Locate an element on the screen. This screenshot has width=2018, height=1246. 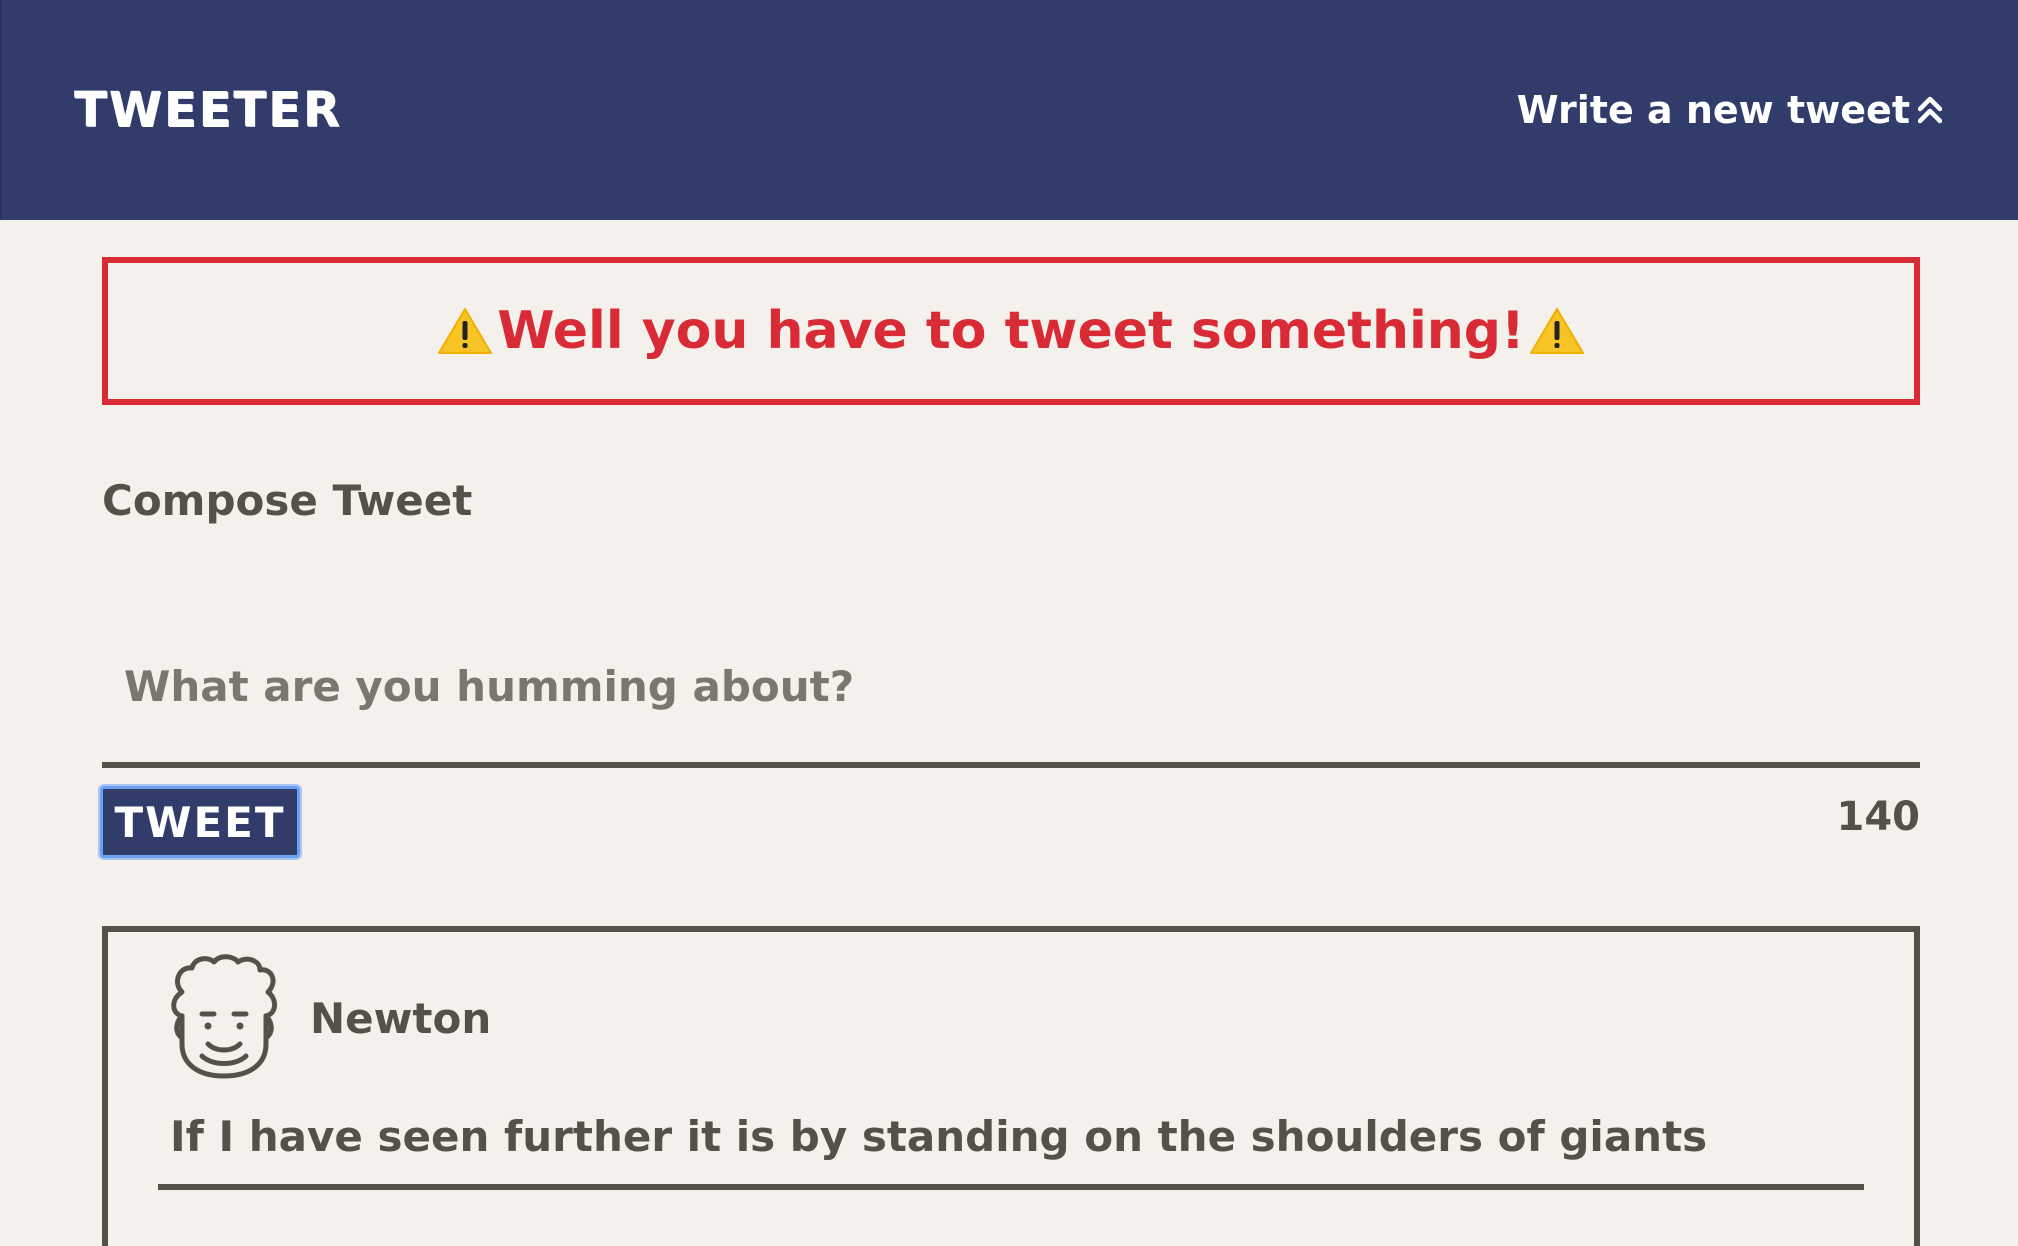
tweet-divider is located at coordinates (1011, 1187).